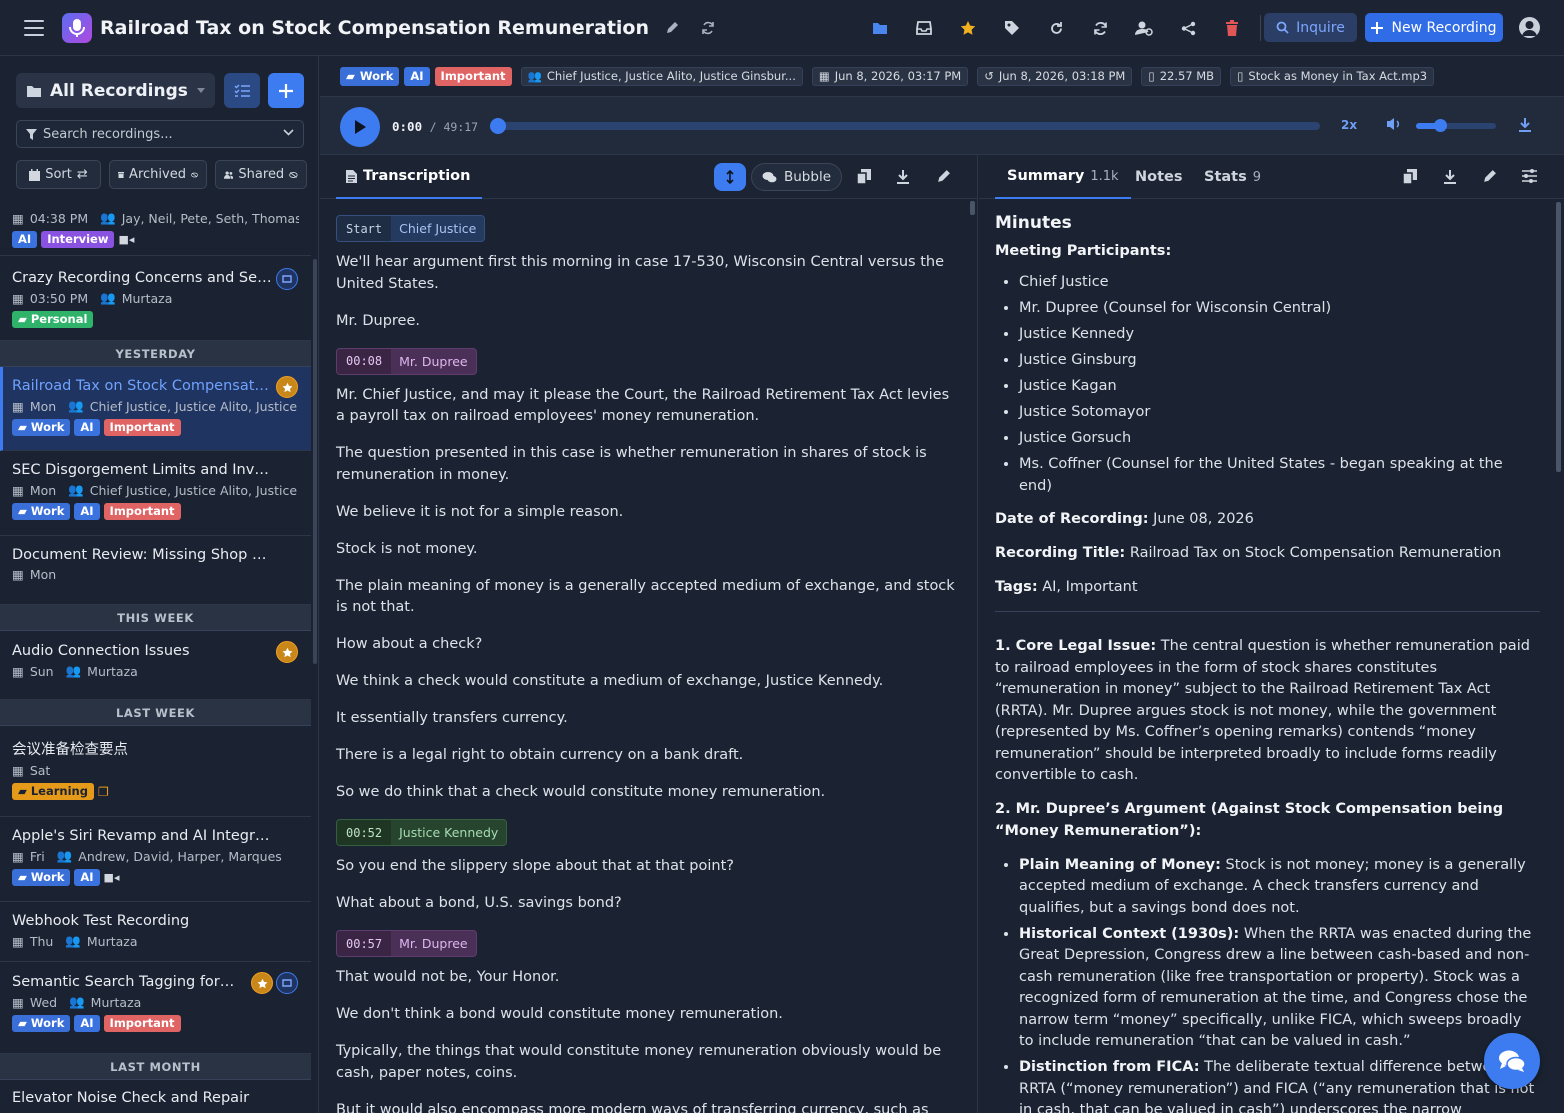 This screenshot has height=1113, width=1564. I want to click on arrows-vertical-icon, so click(730, 177).